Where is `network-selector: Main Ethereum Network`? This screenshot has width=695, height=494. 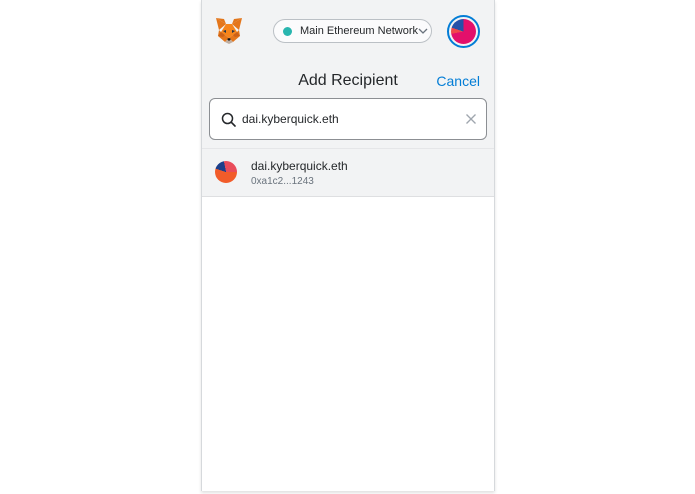 network-selector: Main Ethereum Network is located at coordinates (352, 31).